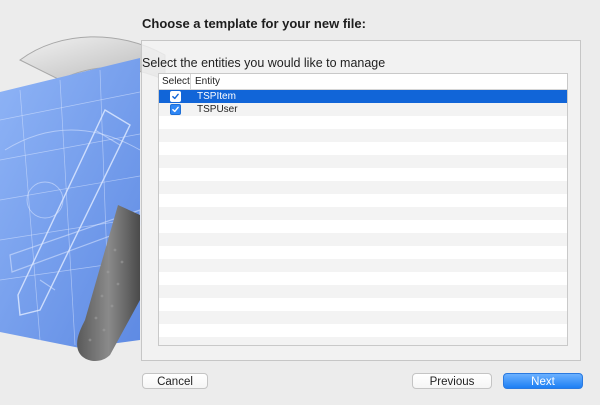 Image resolution: width=600 pixels, height=405 pixels. Describe the element at coordinates (217, 109) in the screenshot. I see `entity-name: TSPUser` at that location.